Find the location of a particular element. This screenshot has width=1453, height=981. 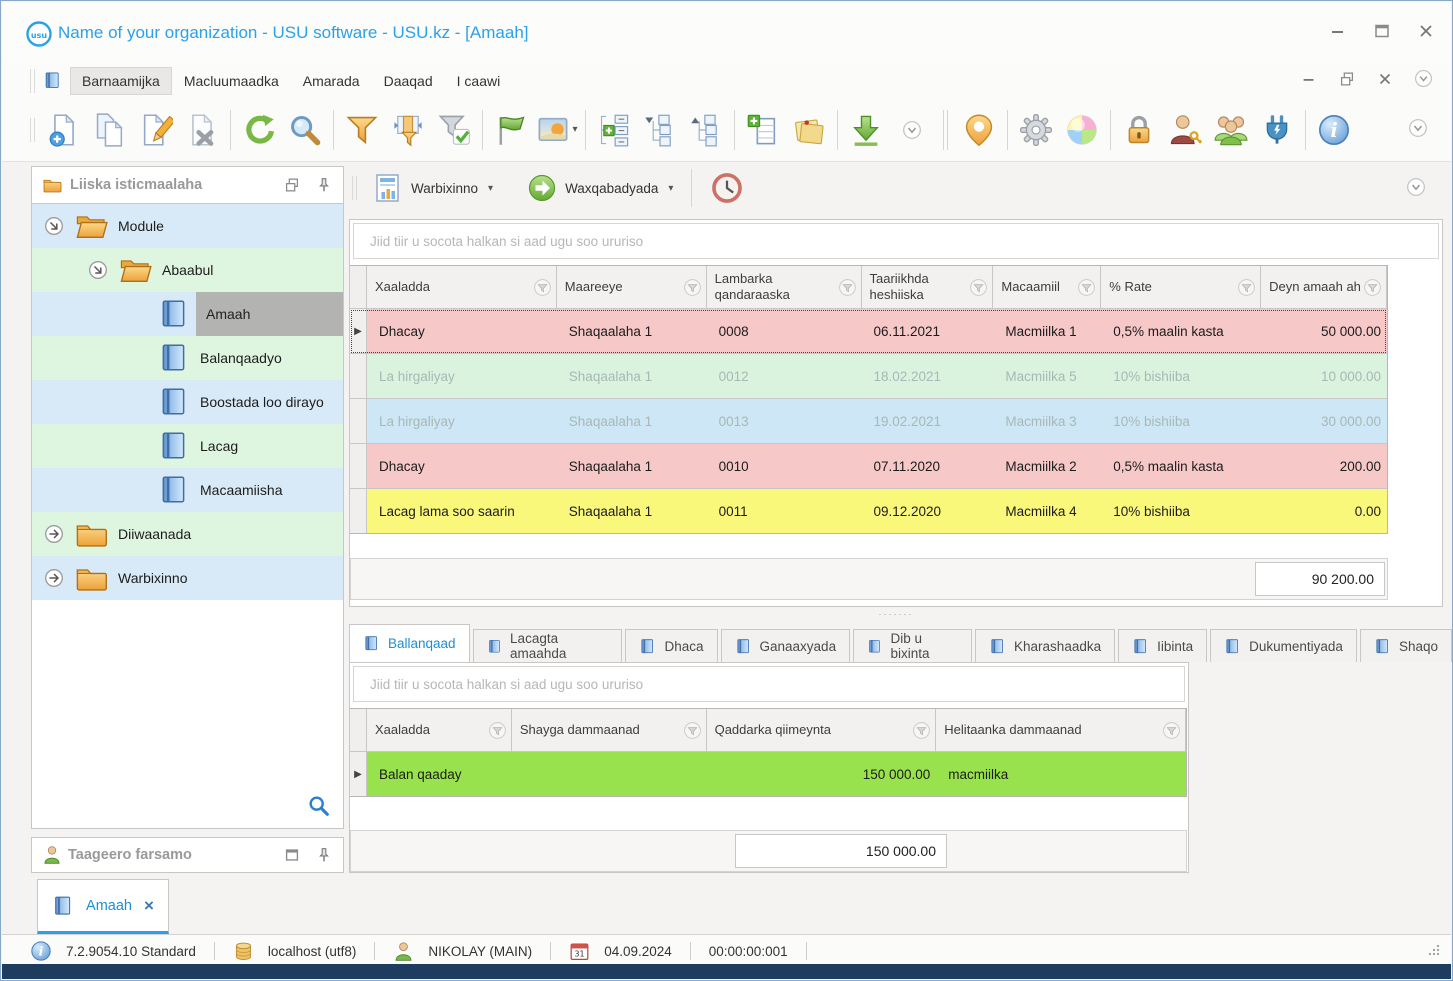

search-button is located at coordinates (305, 130).